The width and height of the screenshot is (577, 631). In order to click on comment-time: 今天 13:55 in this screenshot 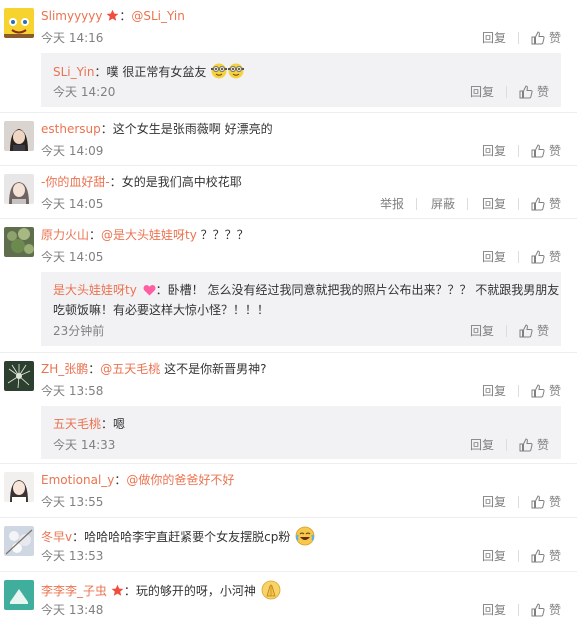, I will do `click(72, 502)`.